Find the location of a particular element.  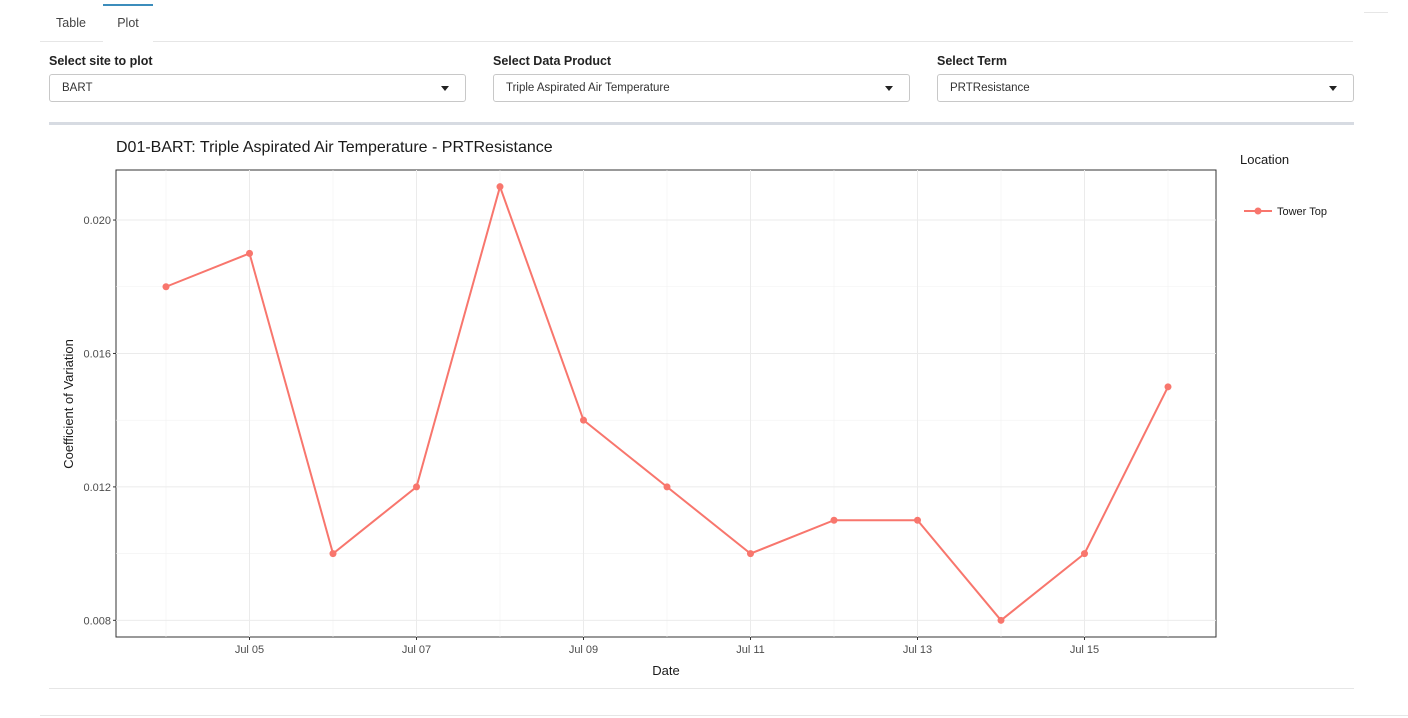

x-tick-label: Jul 09 is located at coordinates (583, 650).